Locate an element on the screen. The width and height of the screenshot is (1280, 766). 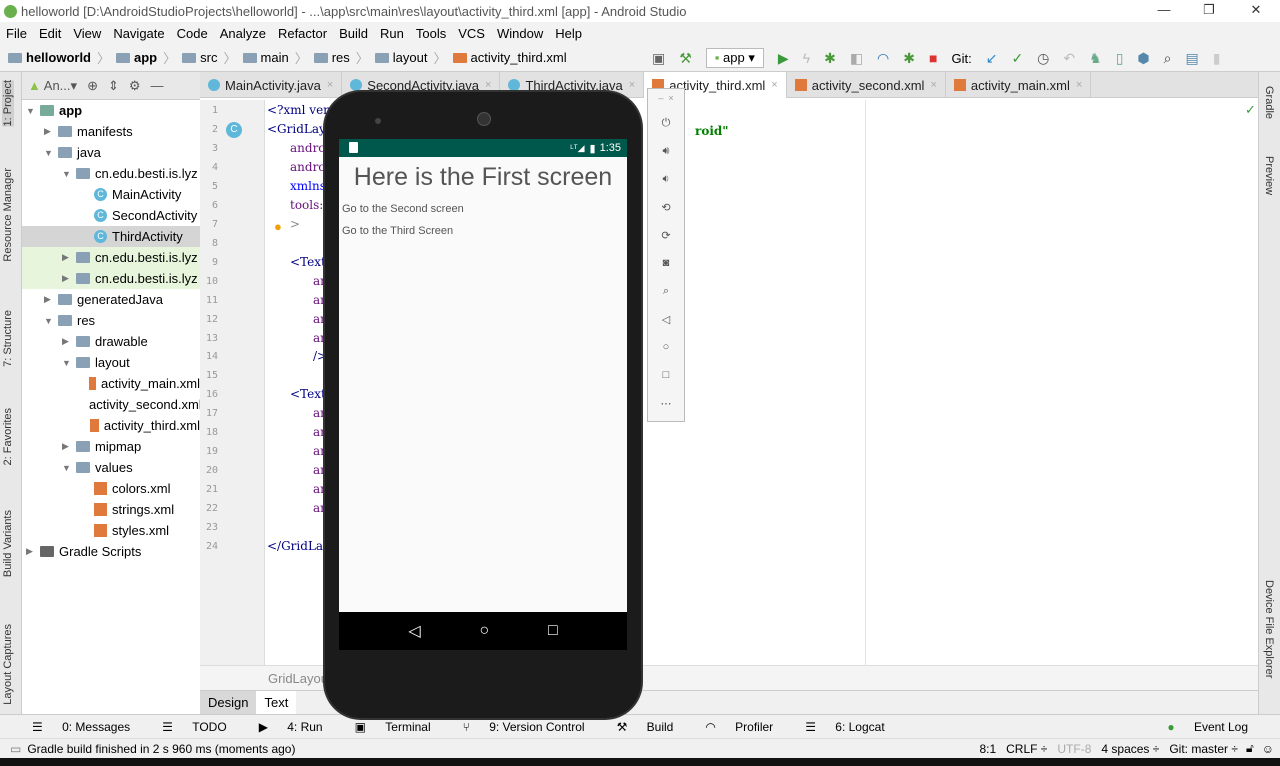
breadcrumb-item: helloworld 〉 is located at coordinates (59, 57).